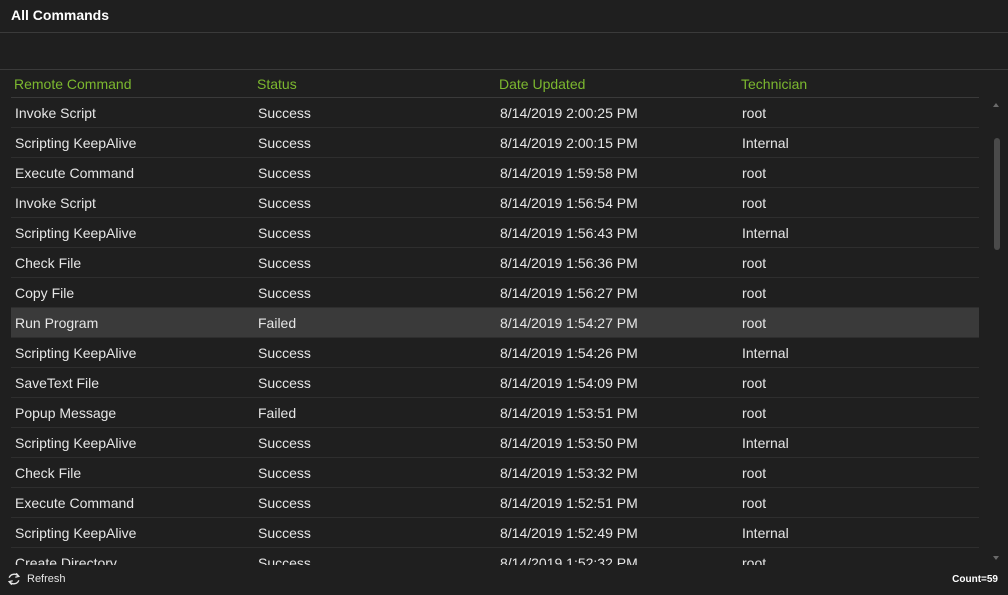 This screenshot has width=1008, height=595. Describe the element at coordinates (14, 579) in the screenshot. I see `refresh-icon` at that location.